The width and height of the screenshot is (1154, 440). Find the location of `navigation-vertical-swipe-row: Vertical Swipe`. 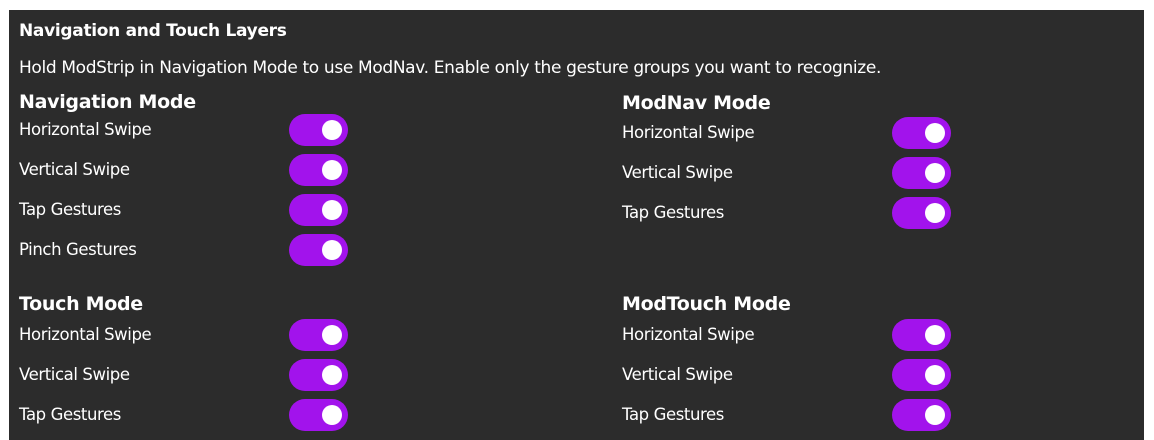

navigation-vertical-swipe-row: Vertical Swipe is located at coordinates (189, 171).